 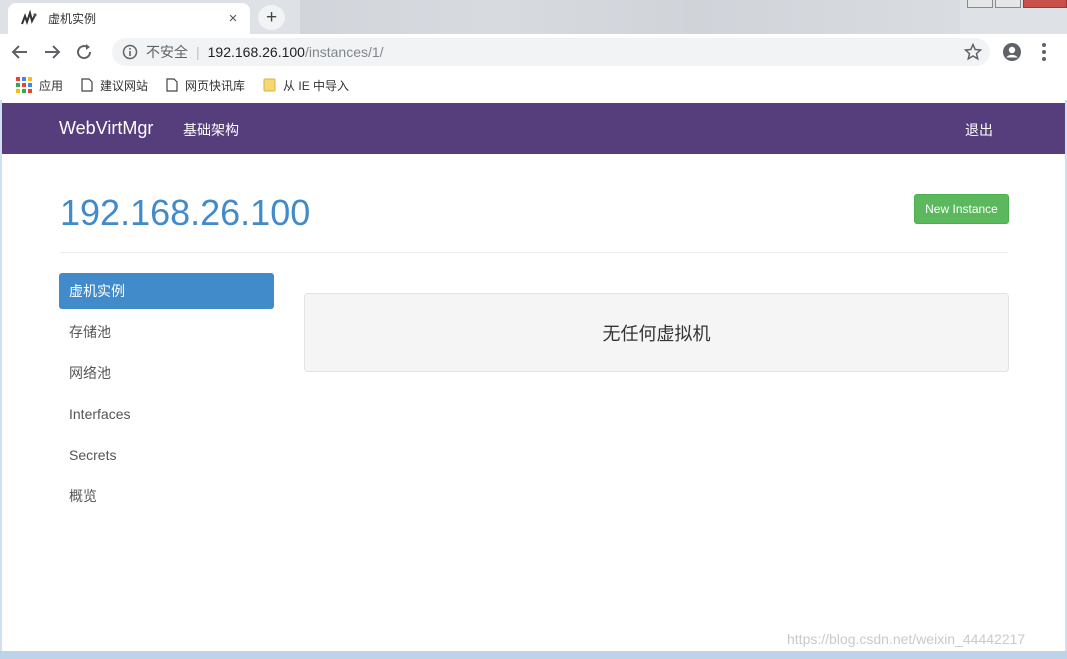 What do you see at coordinates (979, 130) in the screenshot?
I see `logout-link: 退出` at bounding box center [979, 130].